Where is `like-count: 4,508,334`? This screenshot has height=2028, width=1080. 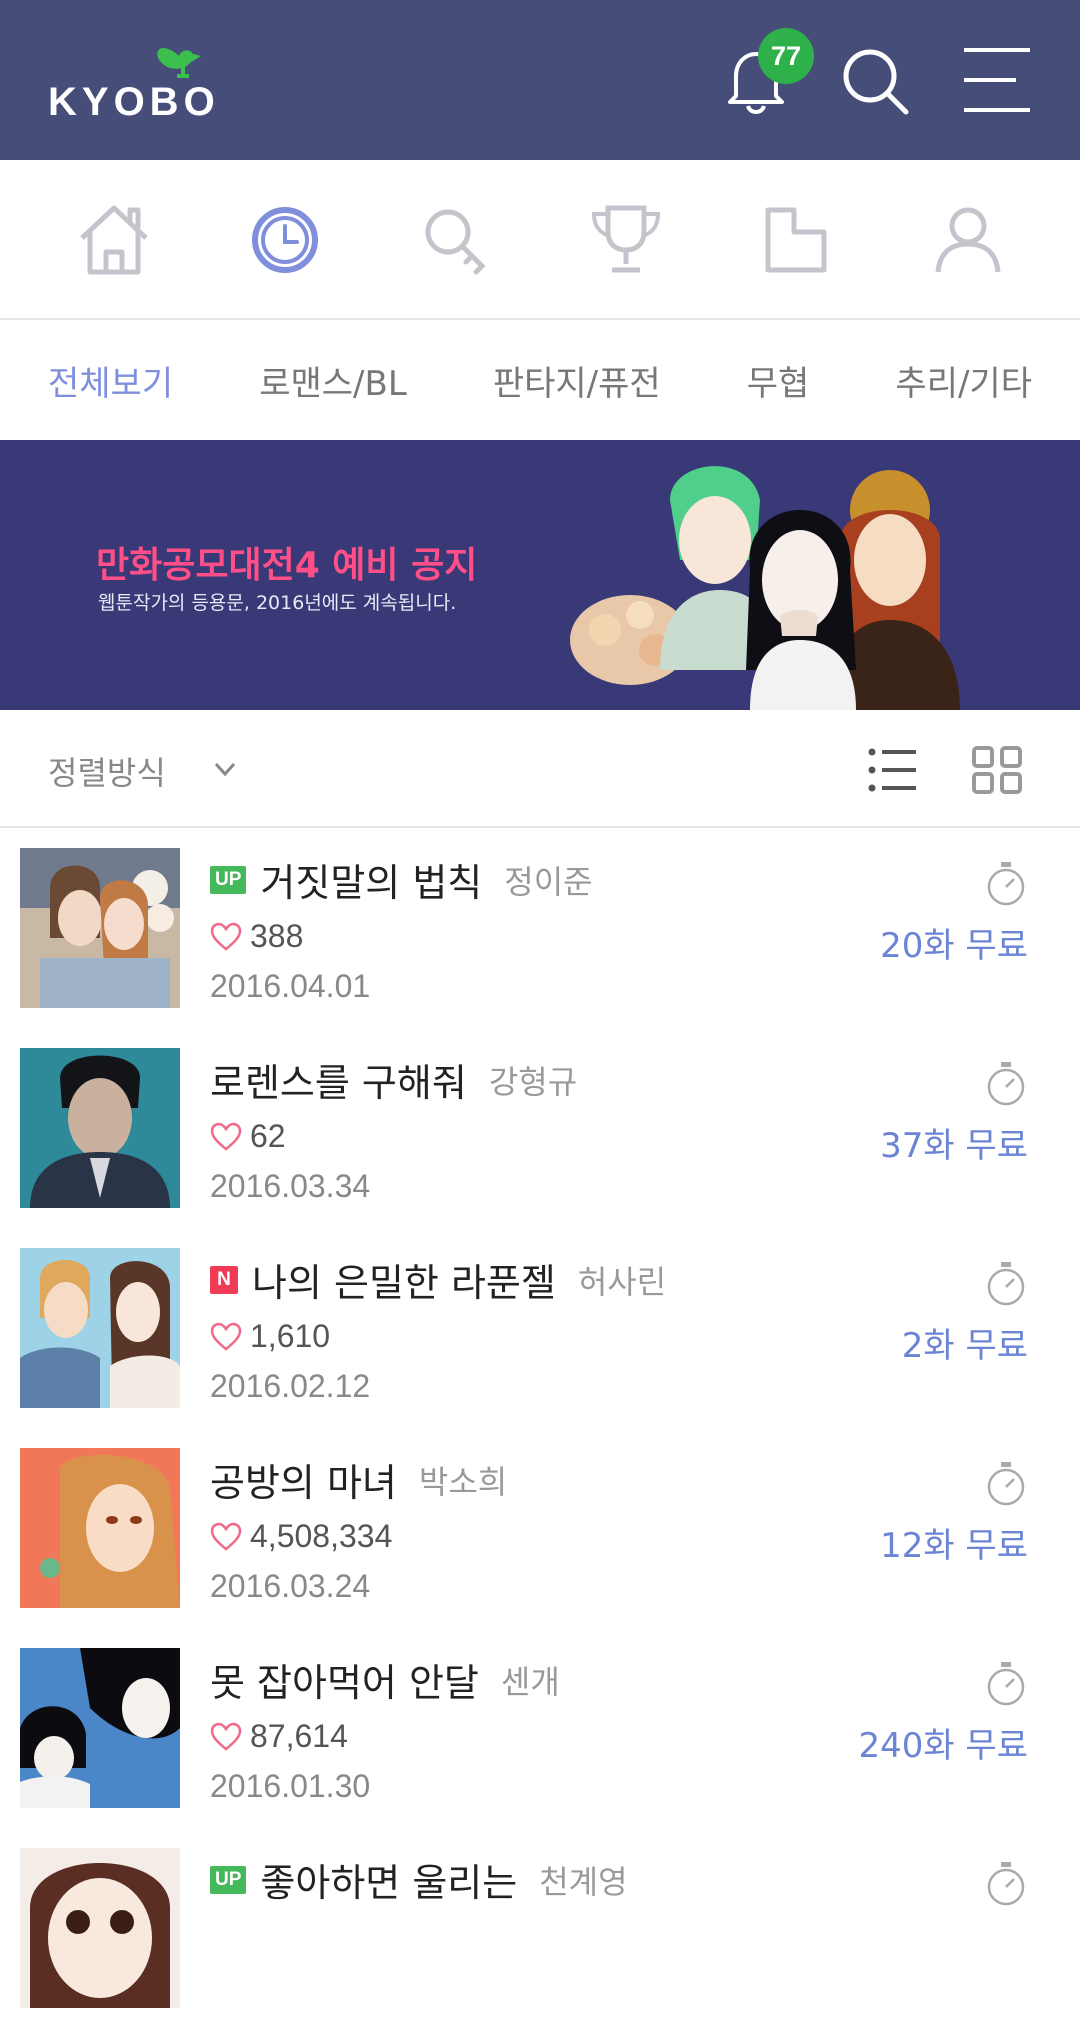 like-count: 4,508,334 is located at coordinates (321, 1536).